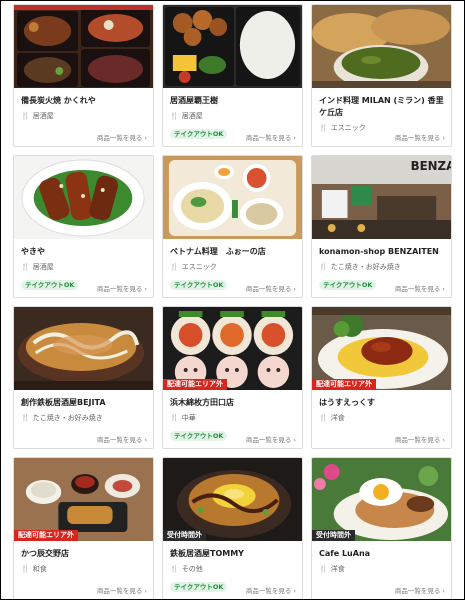  What do you see at coordinates (193, 267) in the screenshot?
I see `restaurant-category: 🍴 エスニック` at bounding box center [193, 267].